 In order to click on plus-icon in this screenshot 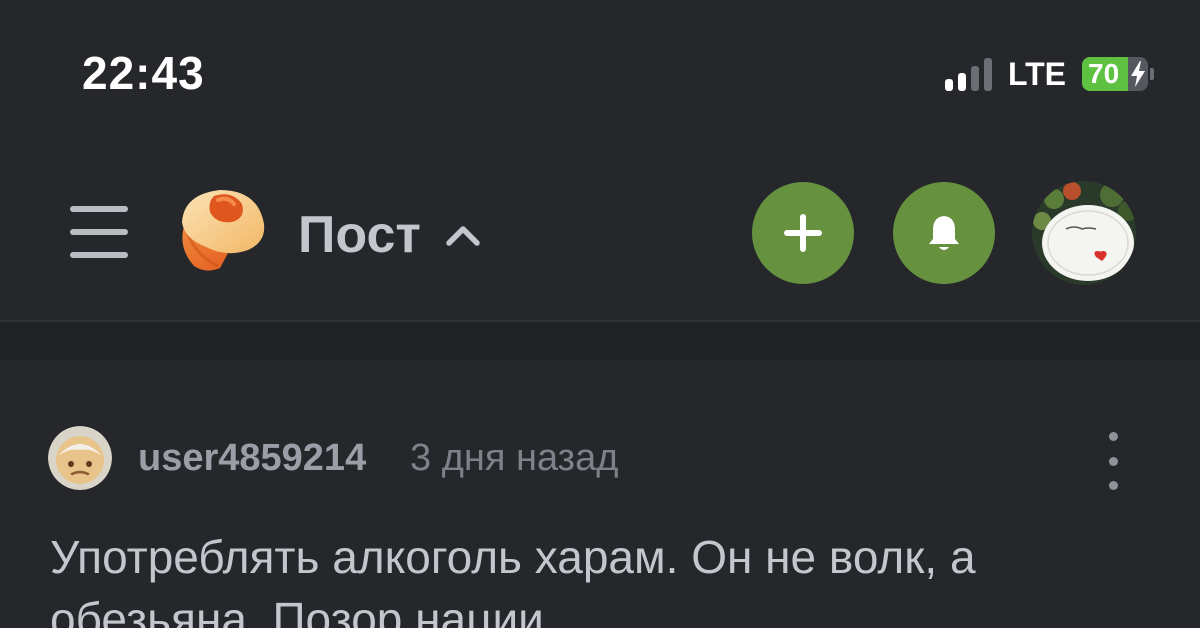, I will do `click(803, 233)`.